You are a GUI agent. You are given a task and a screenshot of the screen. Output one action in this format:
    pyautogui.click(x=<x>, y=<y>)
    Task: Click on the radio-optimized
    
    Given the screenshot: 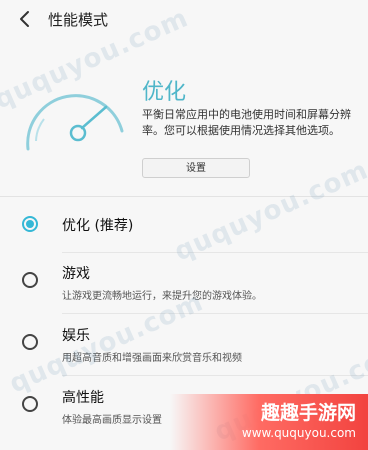 What is the action you would take?
    pyautogui.click(x=30, y=224)
    